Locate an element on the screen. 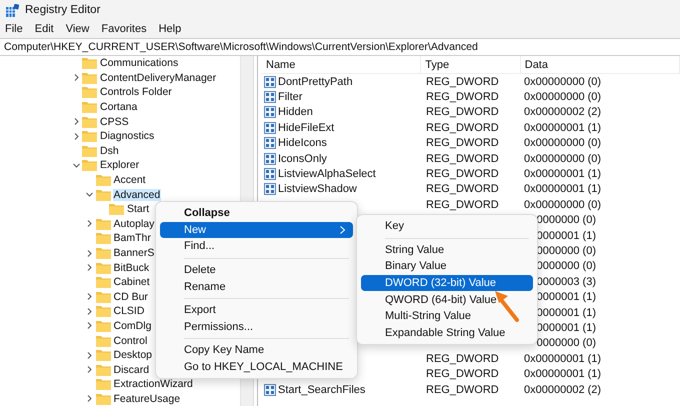 Image resolution: width=680 pixels, height=406 pixels. value-data: 0000003 (3) is located at coordinates (566, 282).